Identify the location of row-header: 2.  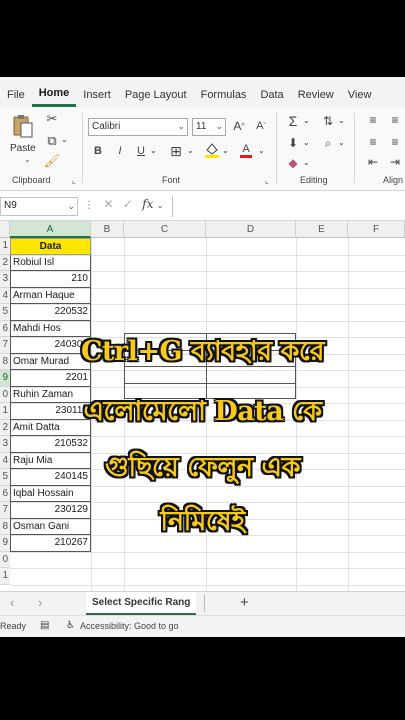
(5, 262).